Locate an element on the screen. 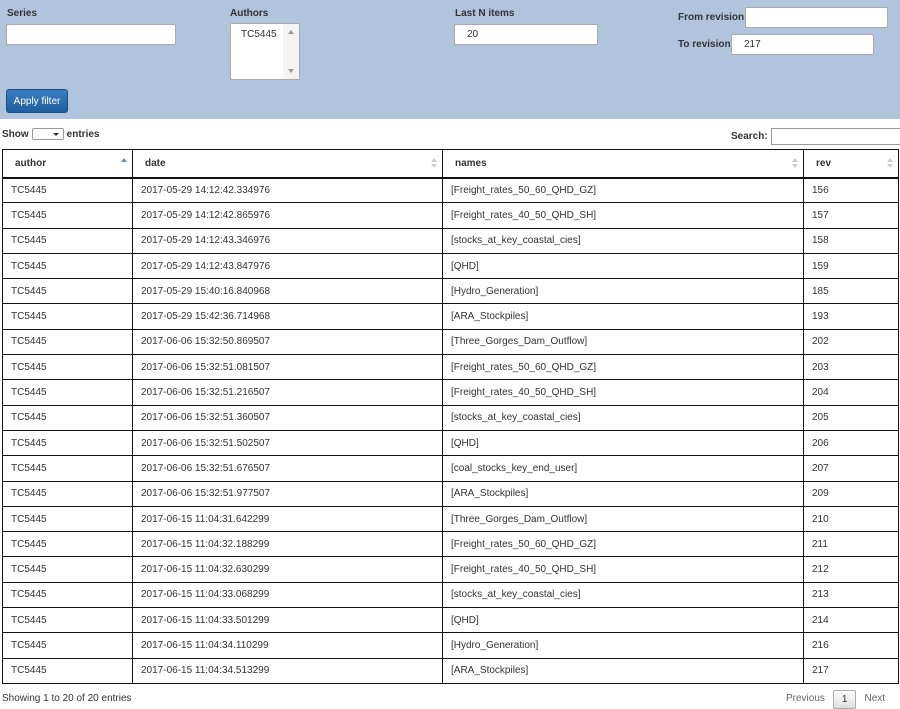 The height and width of the screenshot is (709, 900). page-1-button: 1 is located at coordinates (844, 699).